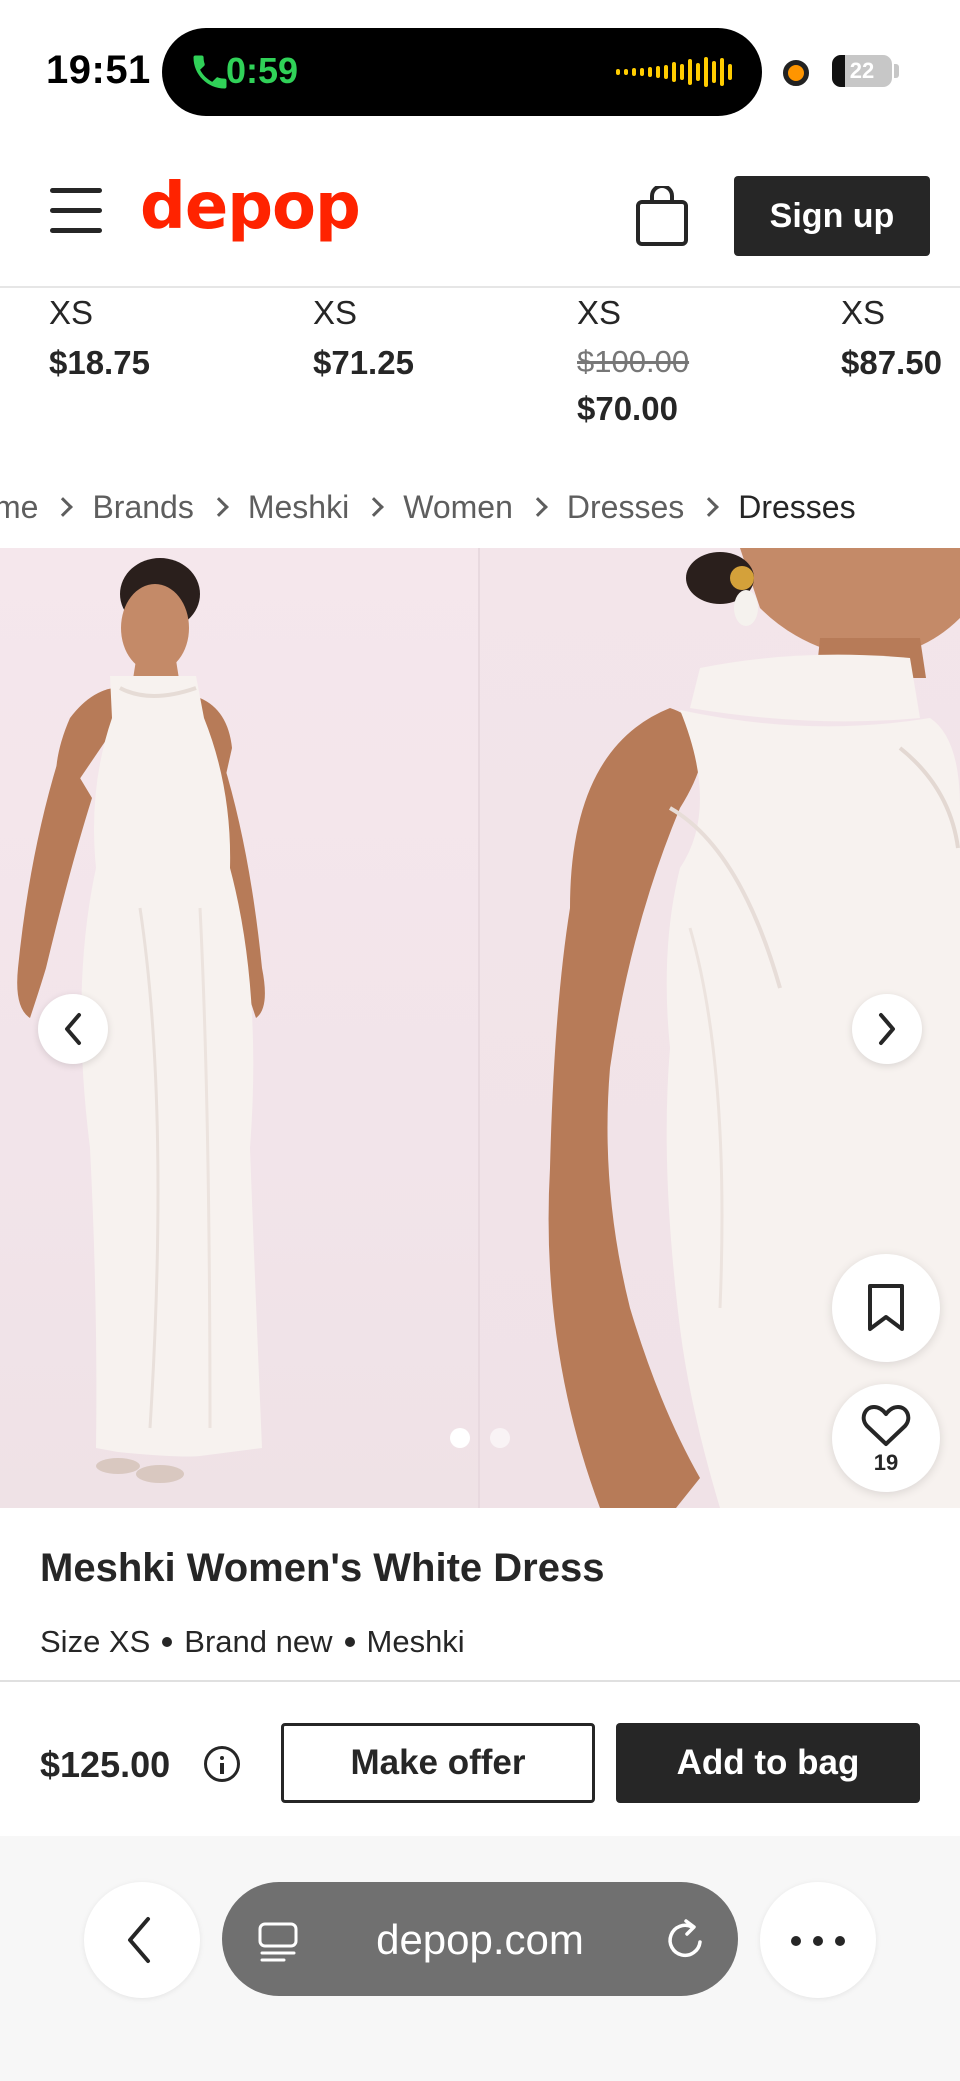  I want to click on product-brand: Meshki, so click(416, 1642).